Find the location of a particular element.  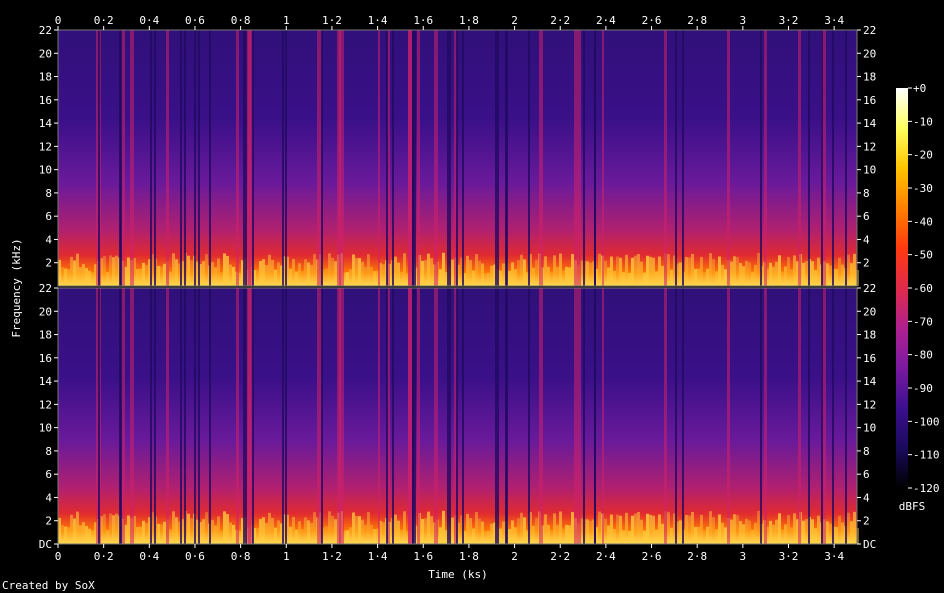

x-tick-label-bottom: 2·6 is located at coordinates (652, 556).